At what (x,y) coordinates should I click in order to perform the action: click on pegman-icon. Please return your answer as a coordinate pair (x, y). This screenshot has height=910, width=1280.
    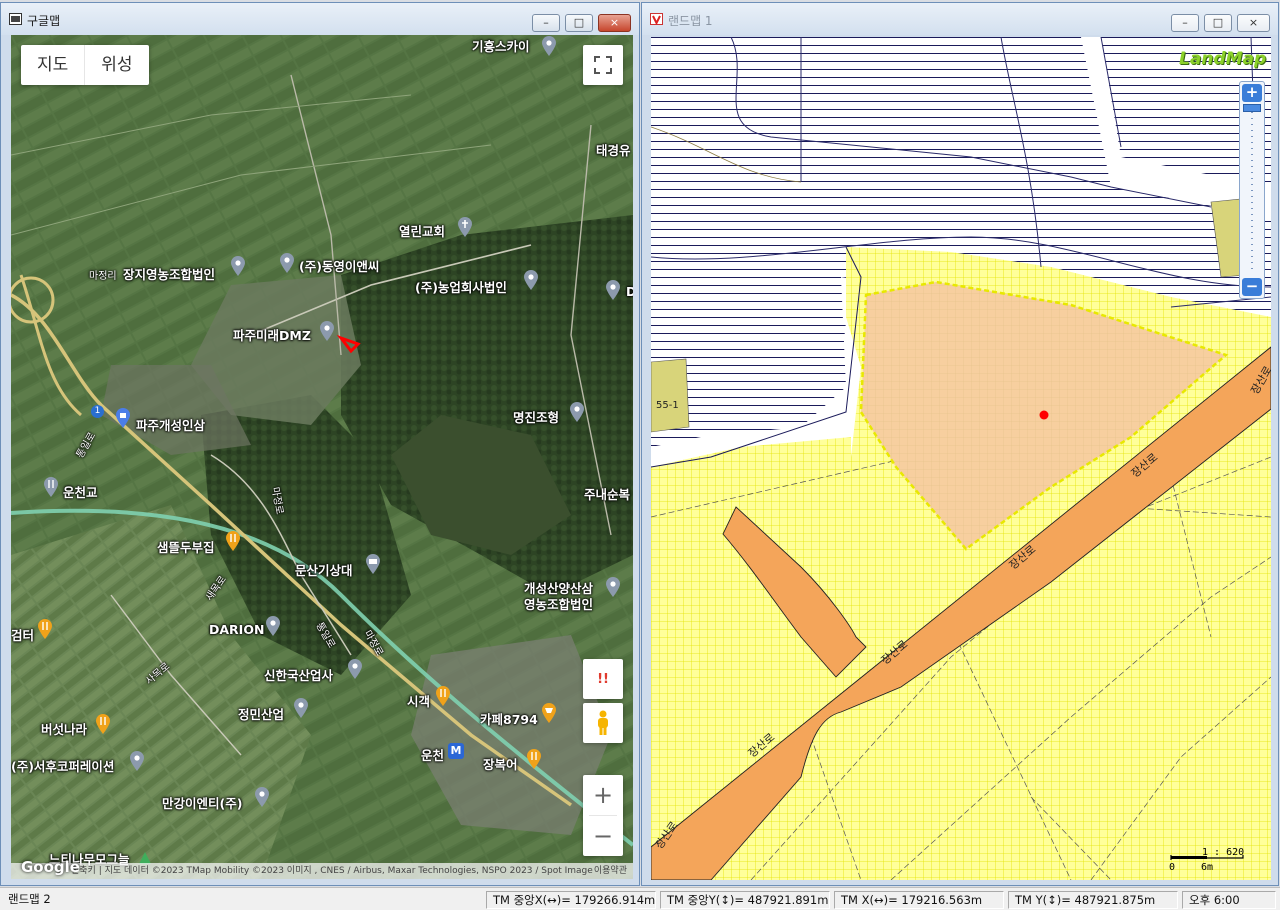
    Looking at the image, I should click on (603, 722).